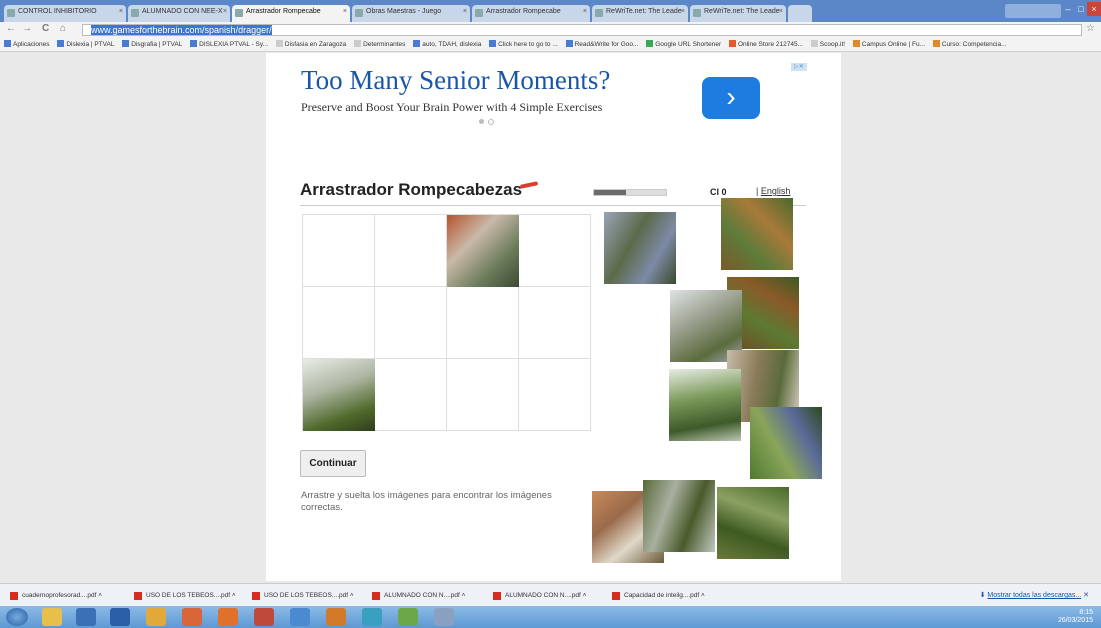 This screenshot has height=628, width=1101. What do you see at coordinates (56, 595) in the screenshot?
I see `download-item: cuadernoprofesorad....pdf ˄` at bounding box center [56, 595].